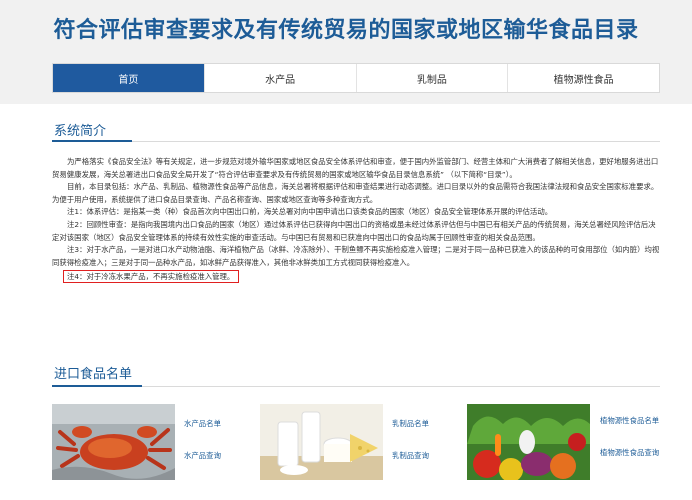  What do you see at coordinates (630, 421) in the screenshot?
I see `plant-food-list-link: 植物源性食品名单` at bounding box center [630, 421].